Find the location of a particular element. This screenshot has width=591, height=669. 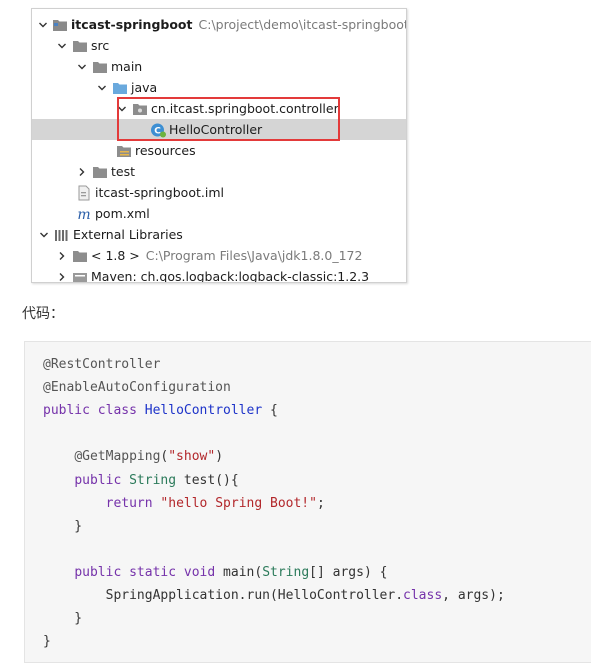

code-line: @RestController is located at coordinates (101, 365).